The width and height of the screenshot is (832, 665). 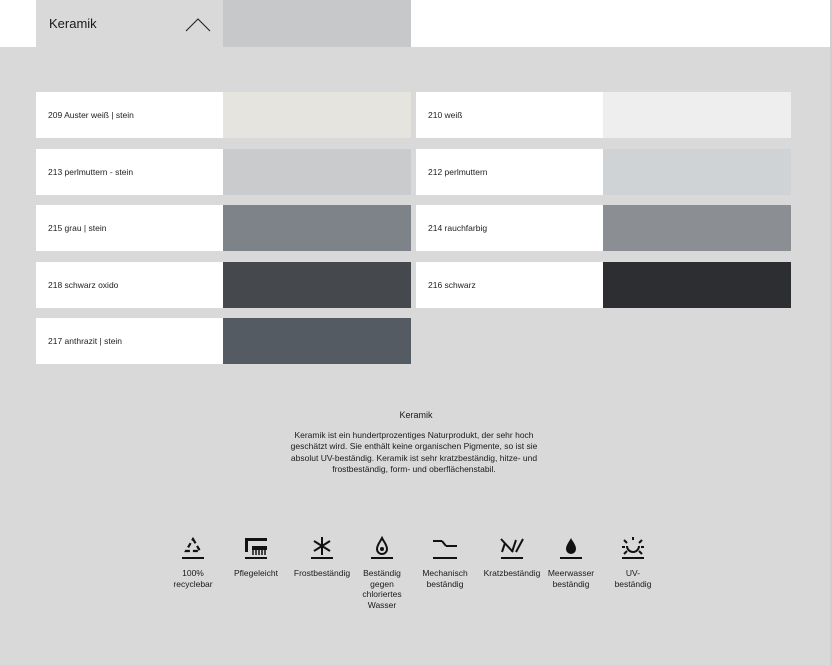 What do you see at coordinates (198, 25) in the screenshot?
I see `chevron-up-icon` at bounding box center [198, 25].